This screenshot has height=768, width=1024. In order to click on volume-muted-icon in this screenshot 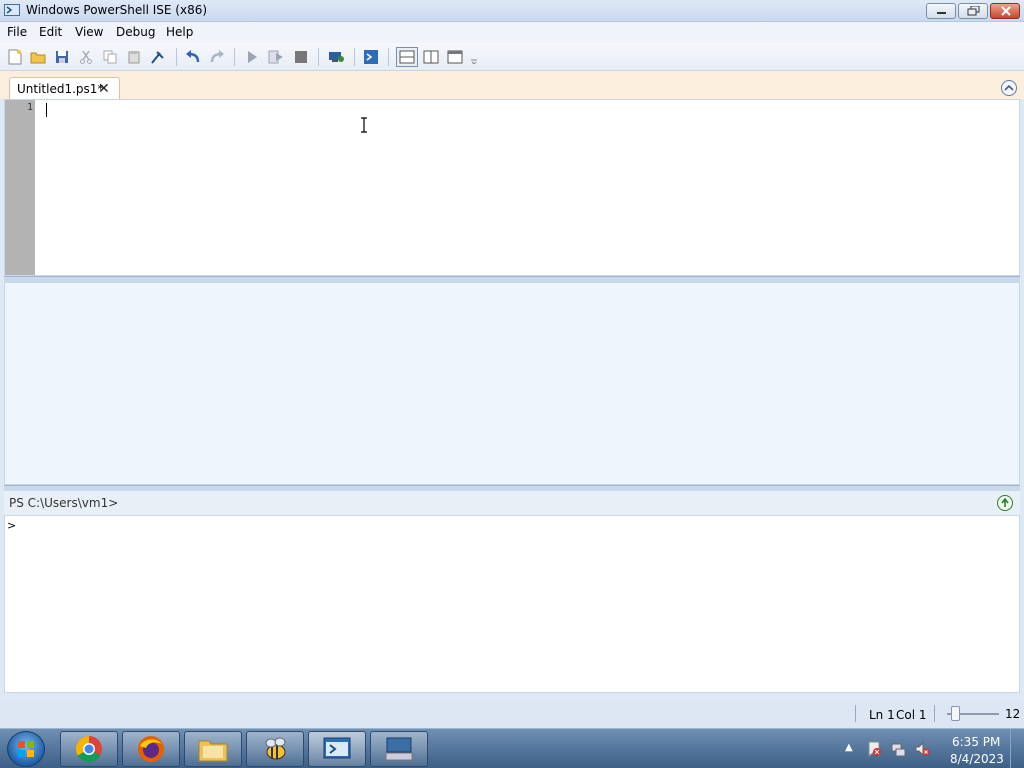, I will do `click(922, 749)`.